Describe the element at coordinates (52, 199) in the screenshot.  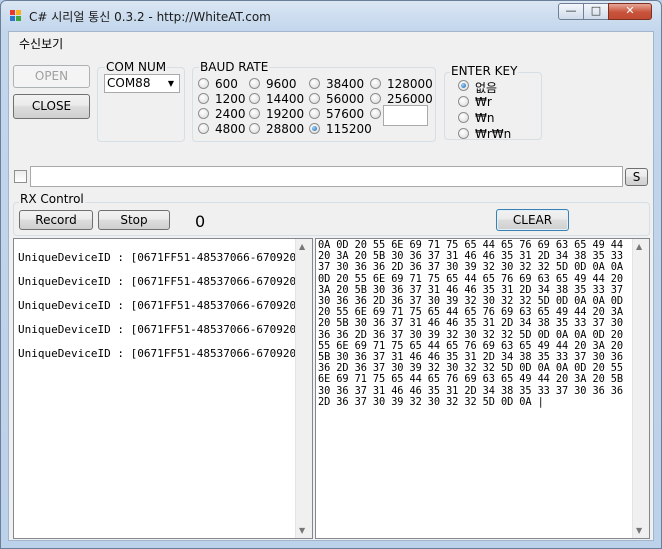
I see `rx-control-label: RX Control` at that location.